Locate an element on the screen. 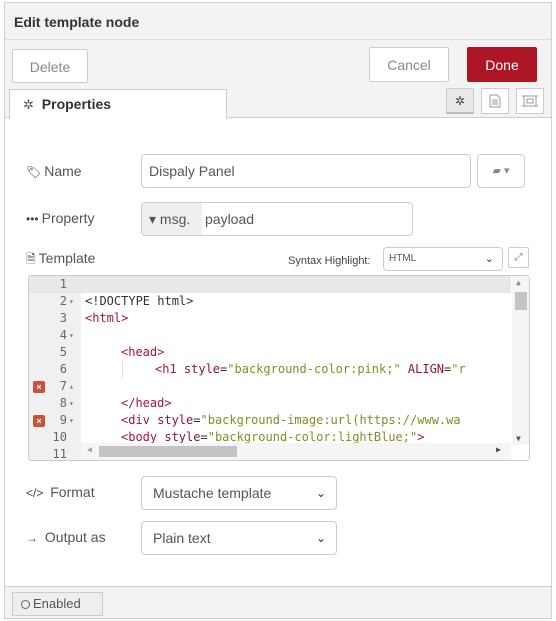  format-select: Mustache template ⌄ is located at coordinates (239, 493).